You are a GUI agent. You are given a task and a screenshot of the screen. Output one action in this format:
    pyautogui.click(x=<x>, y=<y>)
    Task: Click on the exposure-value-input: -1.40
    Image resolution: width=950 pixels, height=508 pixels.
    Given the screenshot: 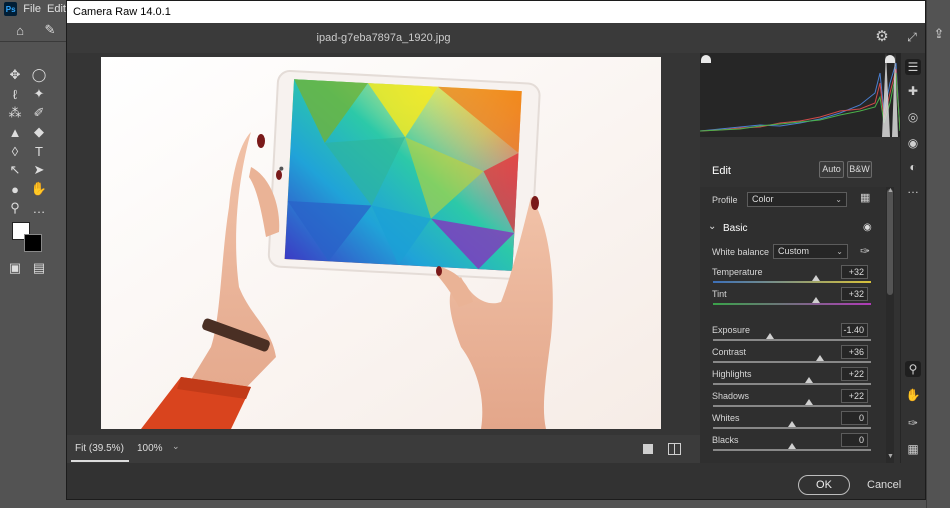 What is the action you would take?
    pyautogui.click(x=854, y=330)
    